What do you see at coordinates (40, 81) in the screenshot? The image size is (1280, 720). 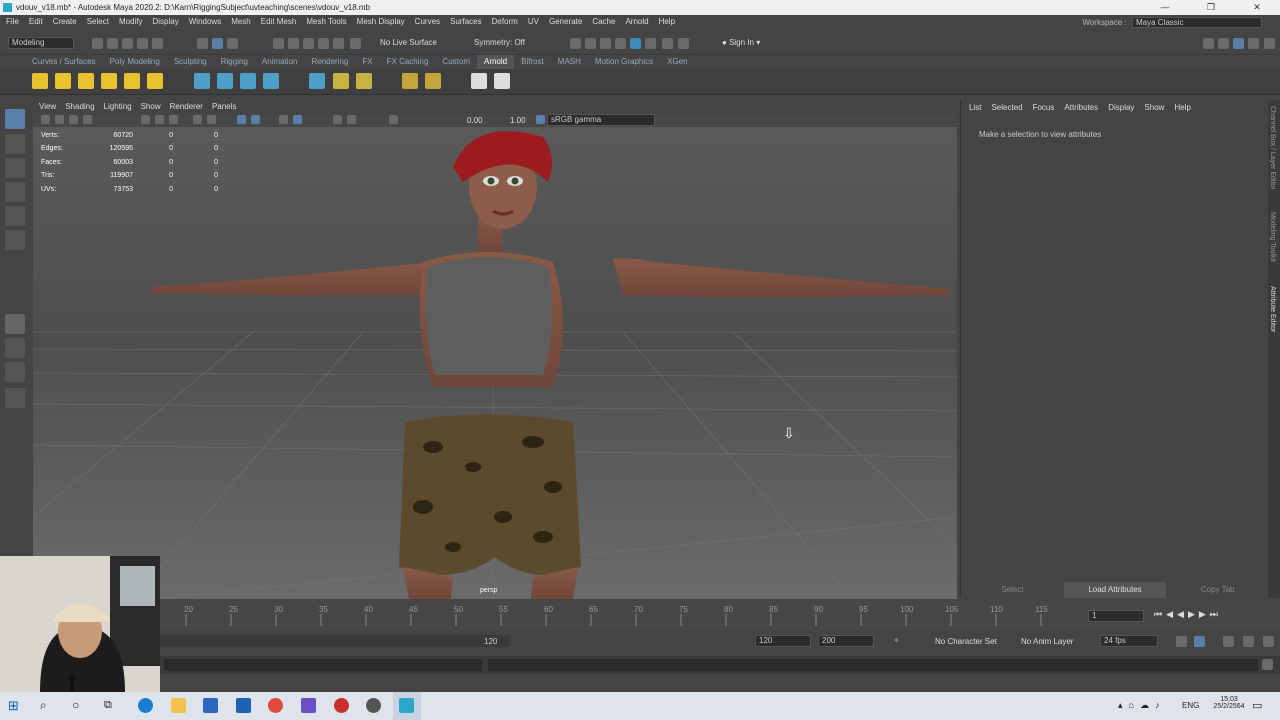 I see `area-light-icon` at bounding box center [40, 81].